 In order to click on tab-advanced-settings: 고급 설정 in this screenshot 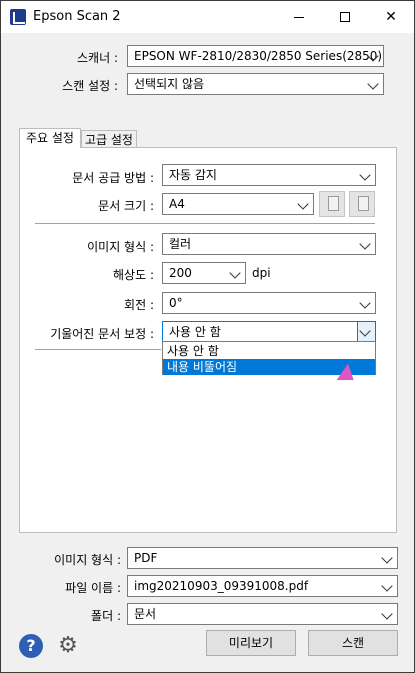, I will do `click(109, 139)`.